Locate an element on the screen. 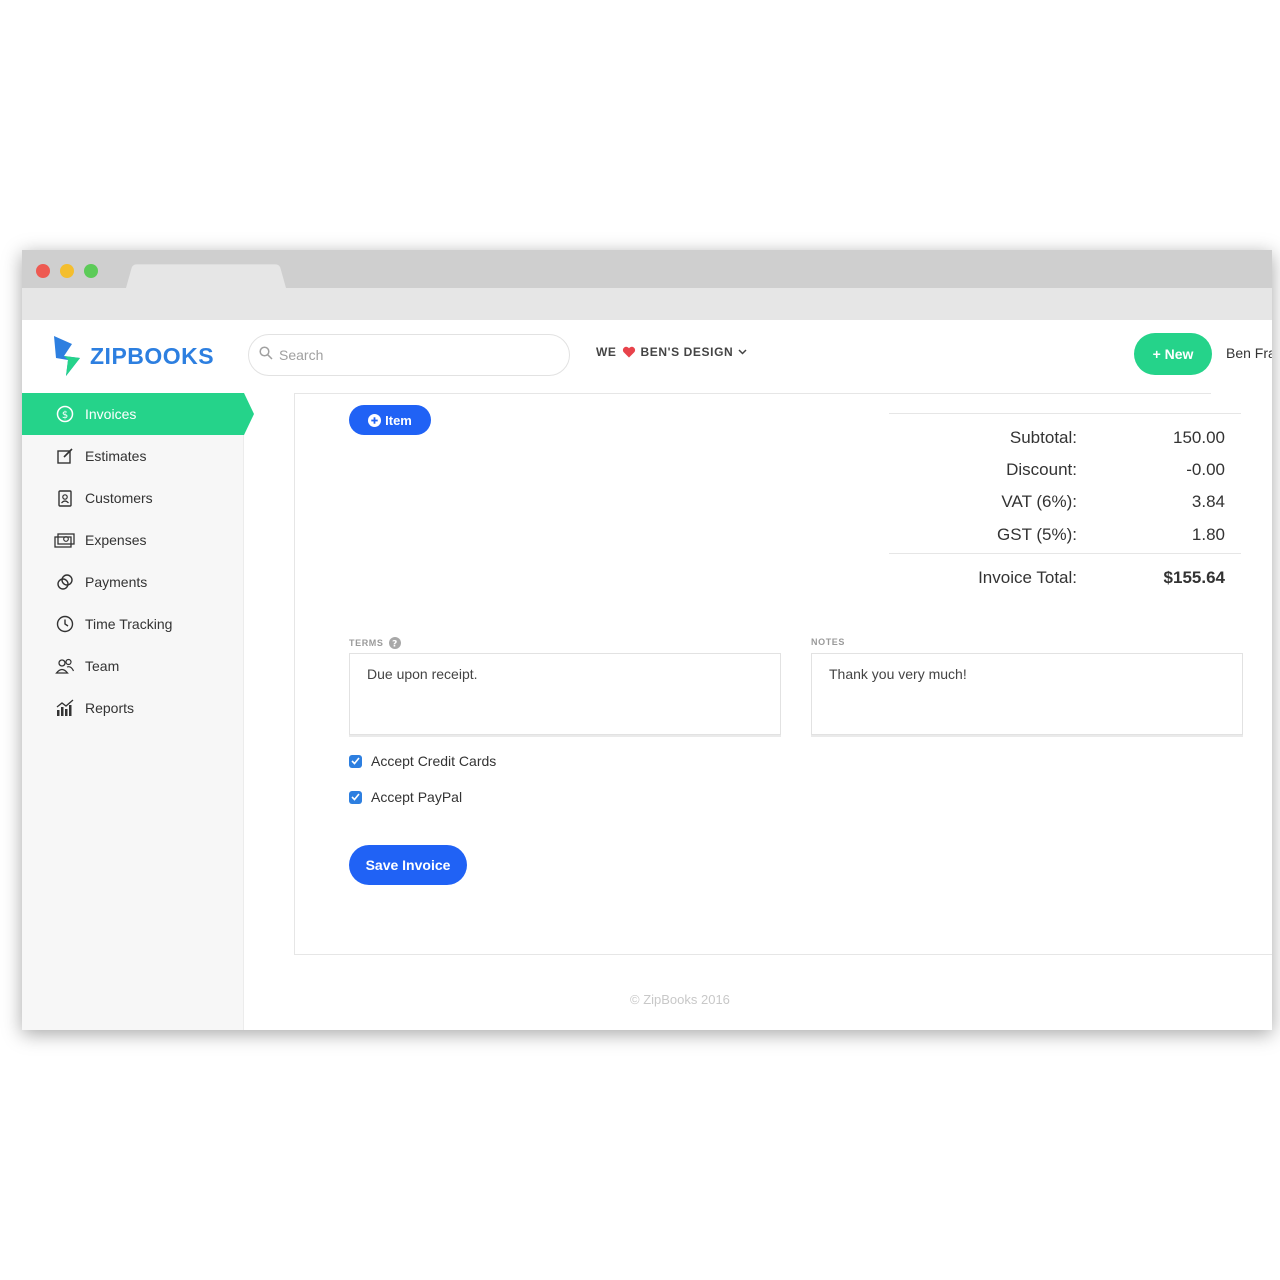  totals-row-subtotal: Subtotal: 150.00 is located at coordinates (1065, 438).